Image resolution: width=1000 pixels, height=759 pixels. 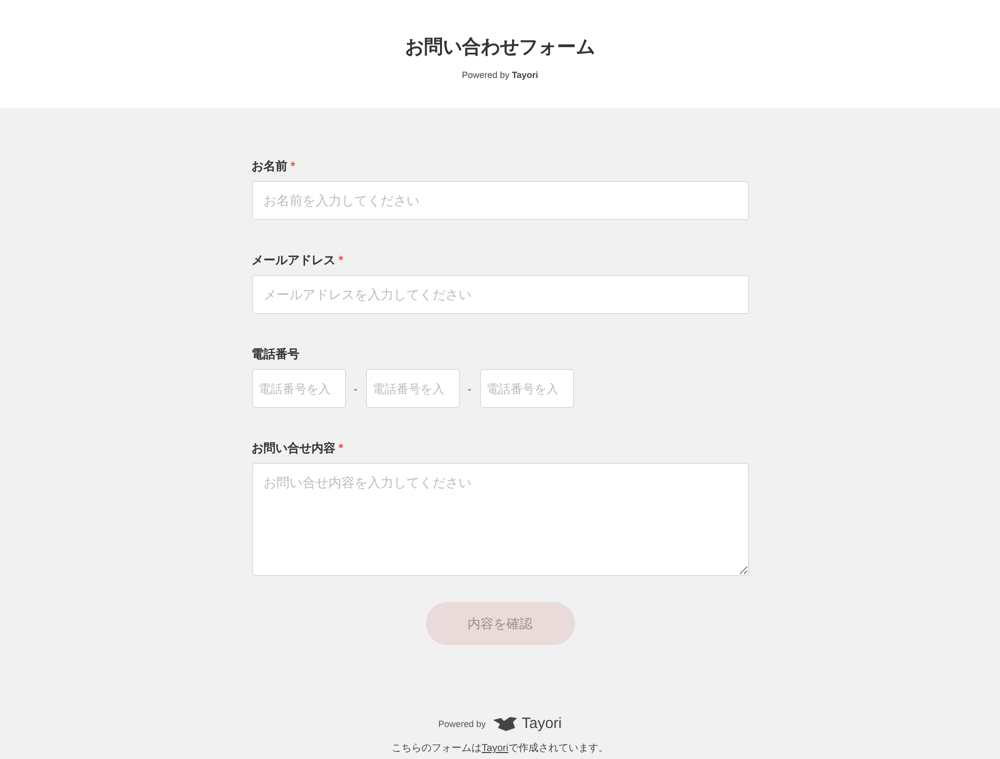 What do you see at coordinates (500, 294) in the screenshot?
I see `input-field: メールアドレスを入力してください` at bounding box center [500, 294].